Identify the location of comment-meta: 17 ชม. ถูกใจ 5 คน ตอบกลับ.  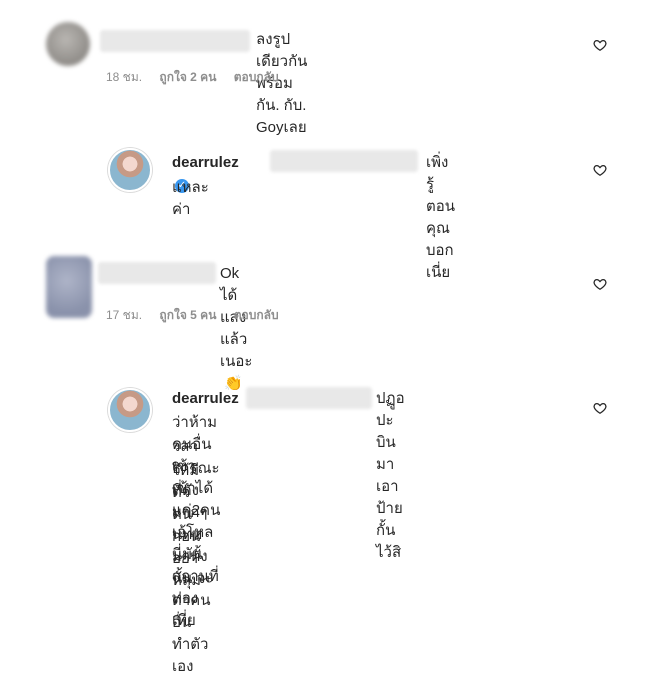
(199, 315).